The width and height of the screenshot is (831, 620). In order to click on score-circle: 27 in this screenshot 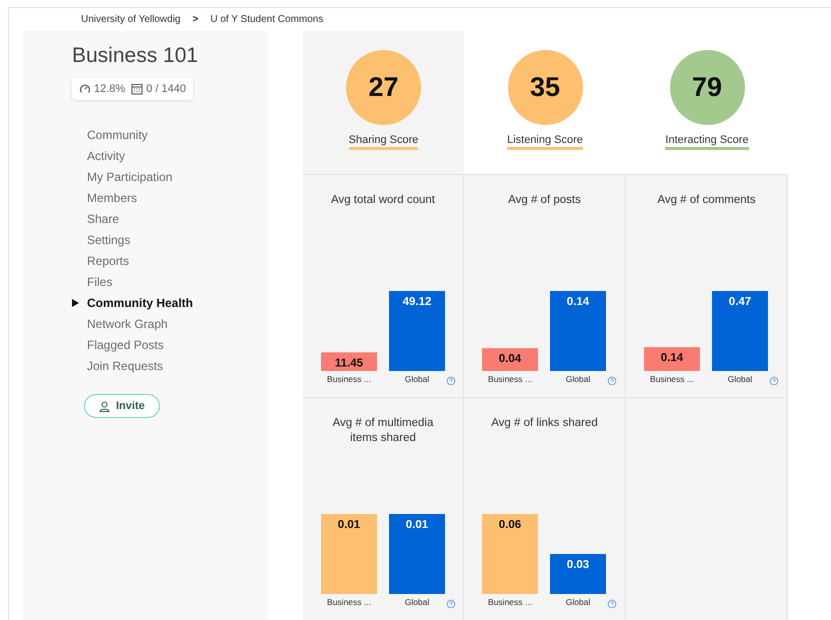, I will do `click(383, 87)`.